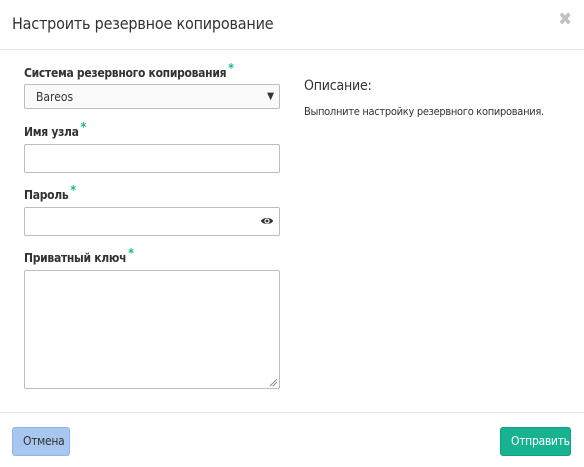 This screenshot has height=467, width=584. I want to click on dialog-title: Настроить резервное копирование, so click(143, 23).